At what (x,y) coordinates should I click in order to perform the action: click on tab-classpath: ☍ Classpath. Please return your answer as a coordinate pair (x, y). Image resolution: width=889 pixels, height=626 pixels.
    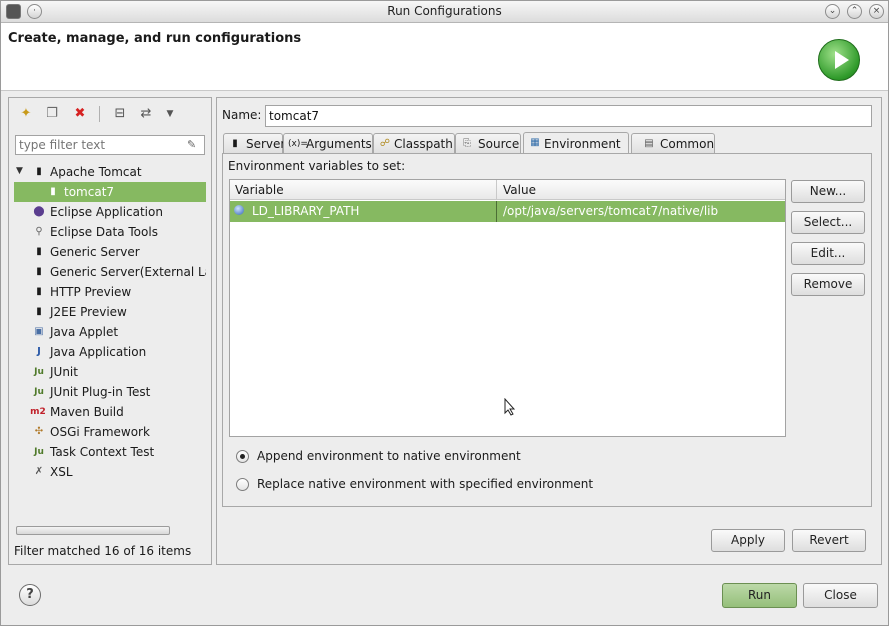
    Looking at the image, I should click on (414, 143).